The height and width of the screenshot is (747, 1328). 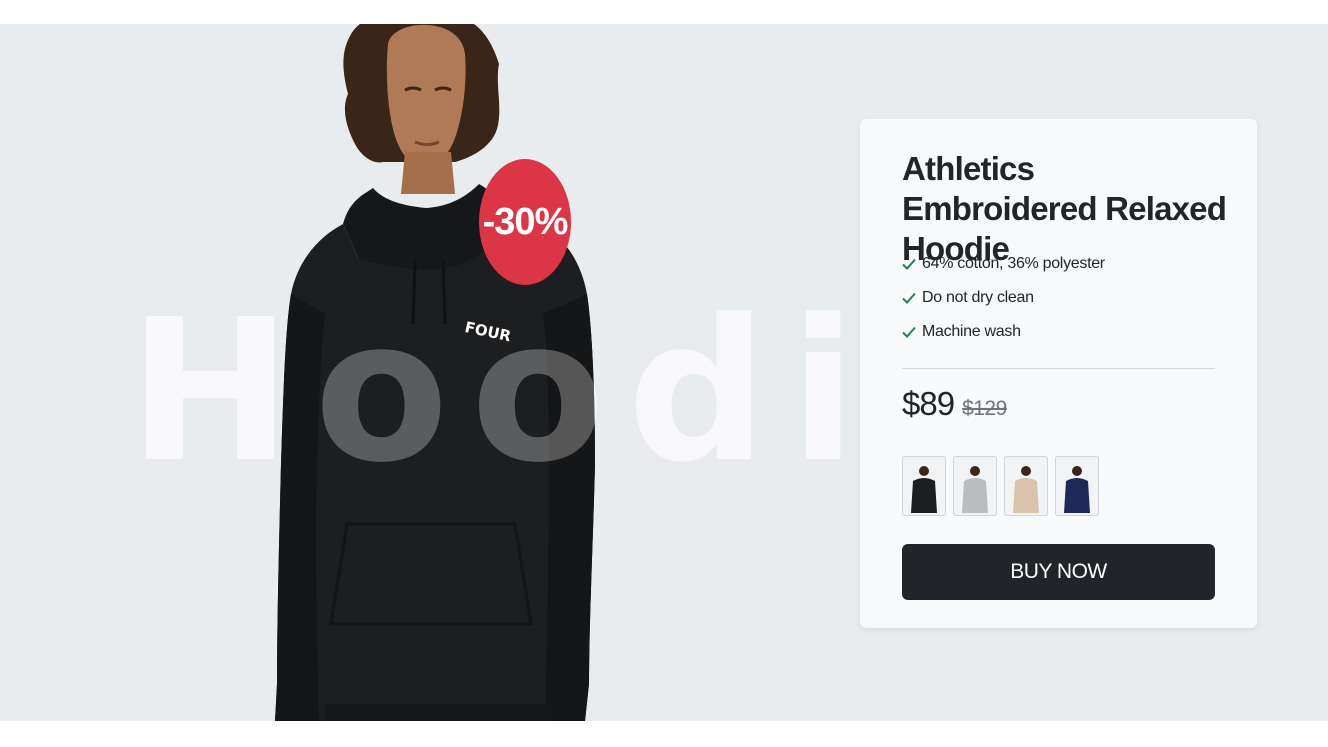 I want to click on buy-now-button: BUY NOW, so click(x=1058, y=572).